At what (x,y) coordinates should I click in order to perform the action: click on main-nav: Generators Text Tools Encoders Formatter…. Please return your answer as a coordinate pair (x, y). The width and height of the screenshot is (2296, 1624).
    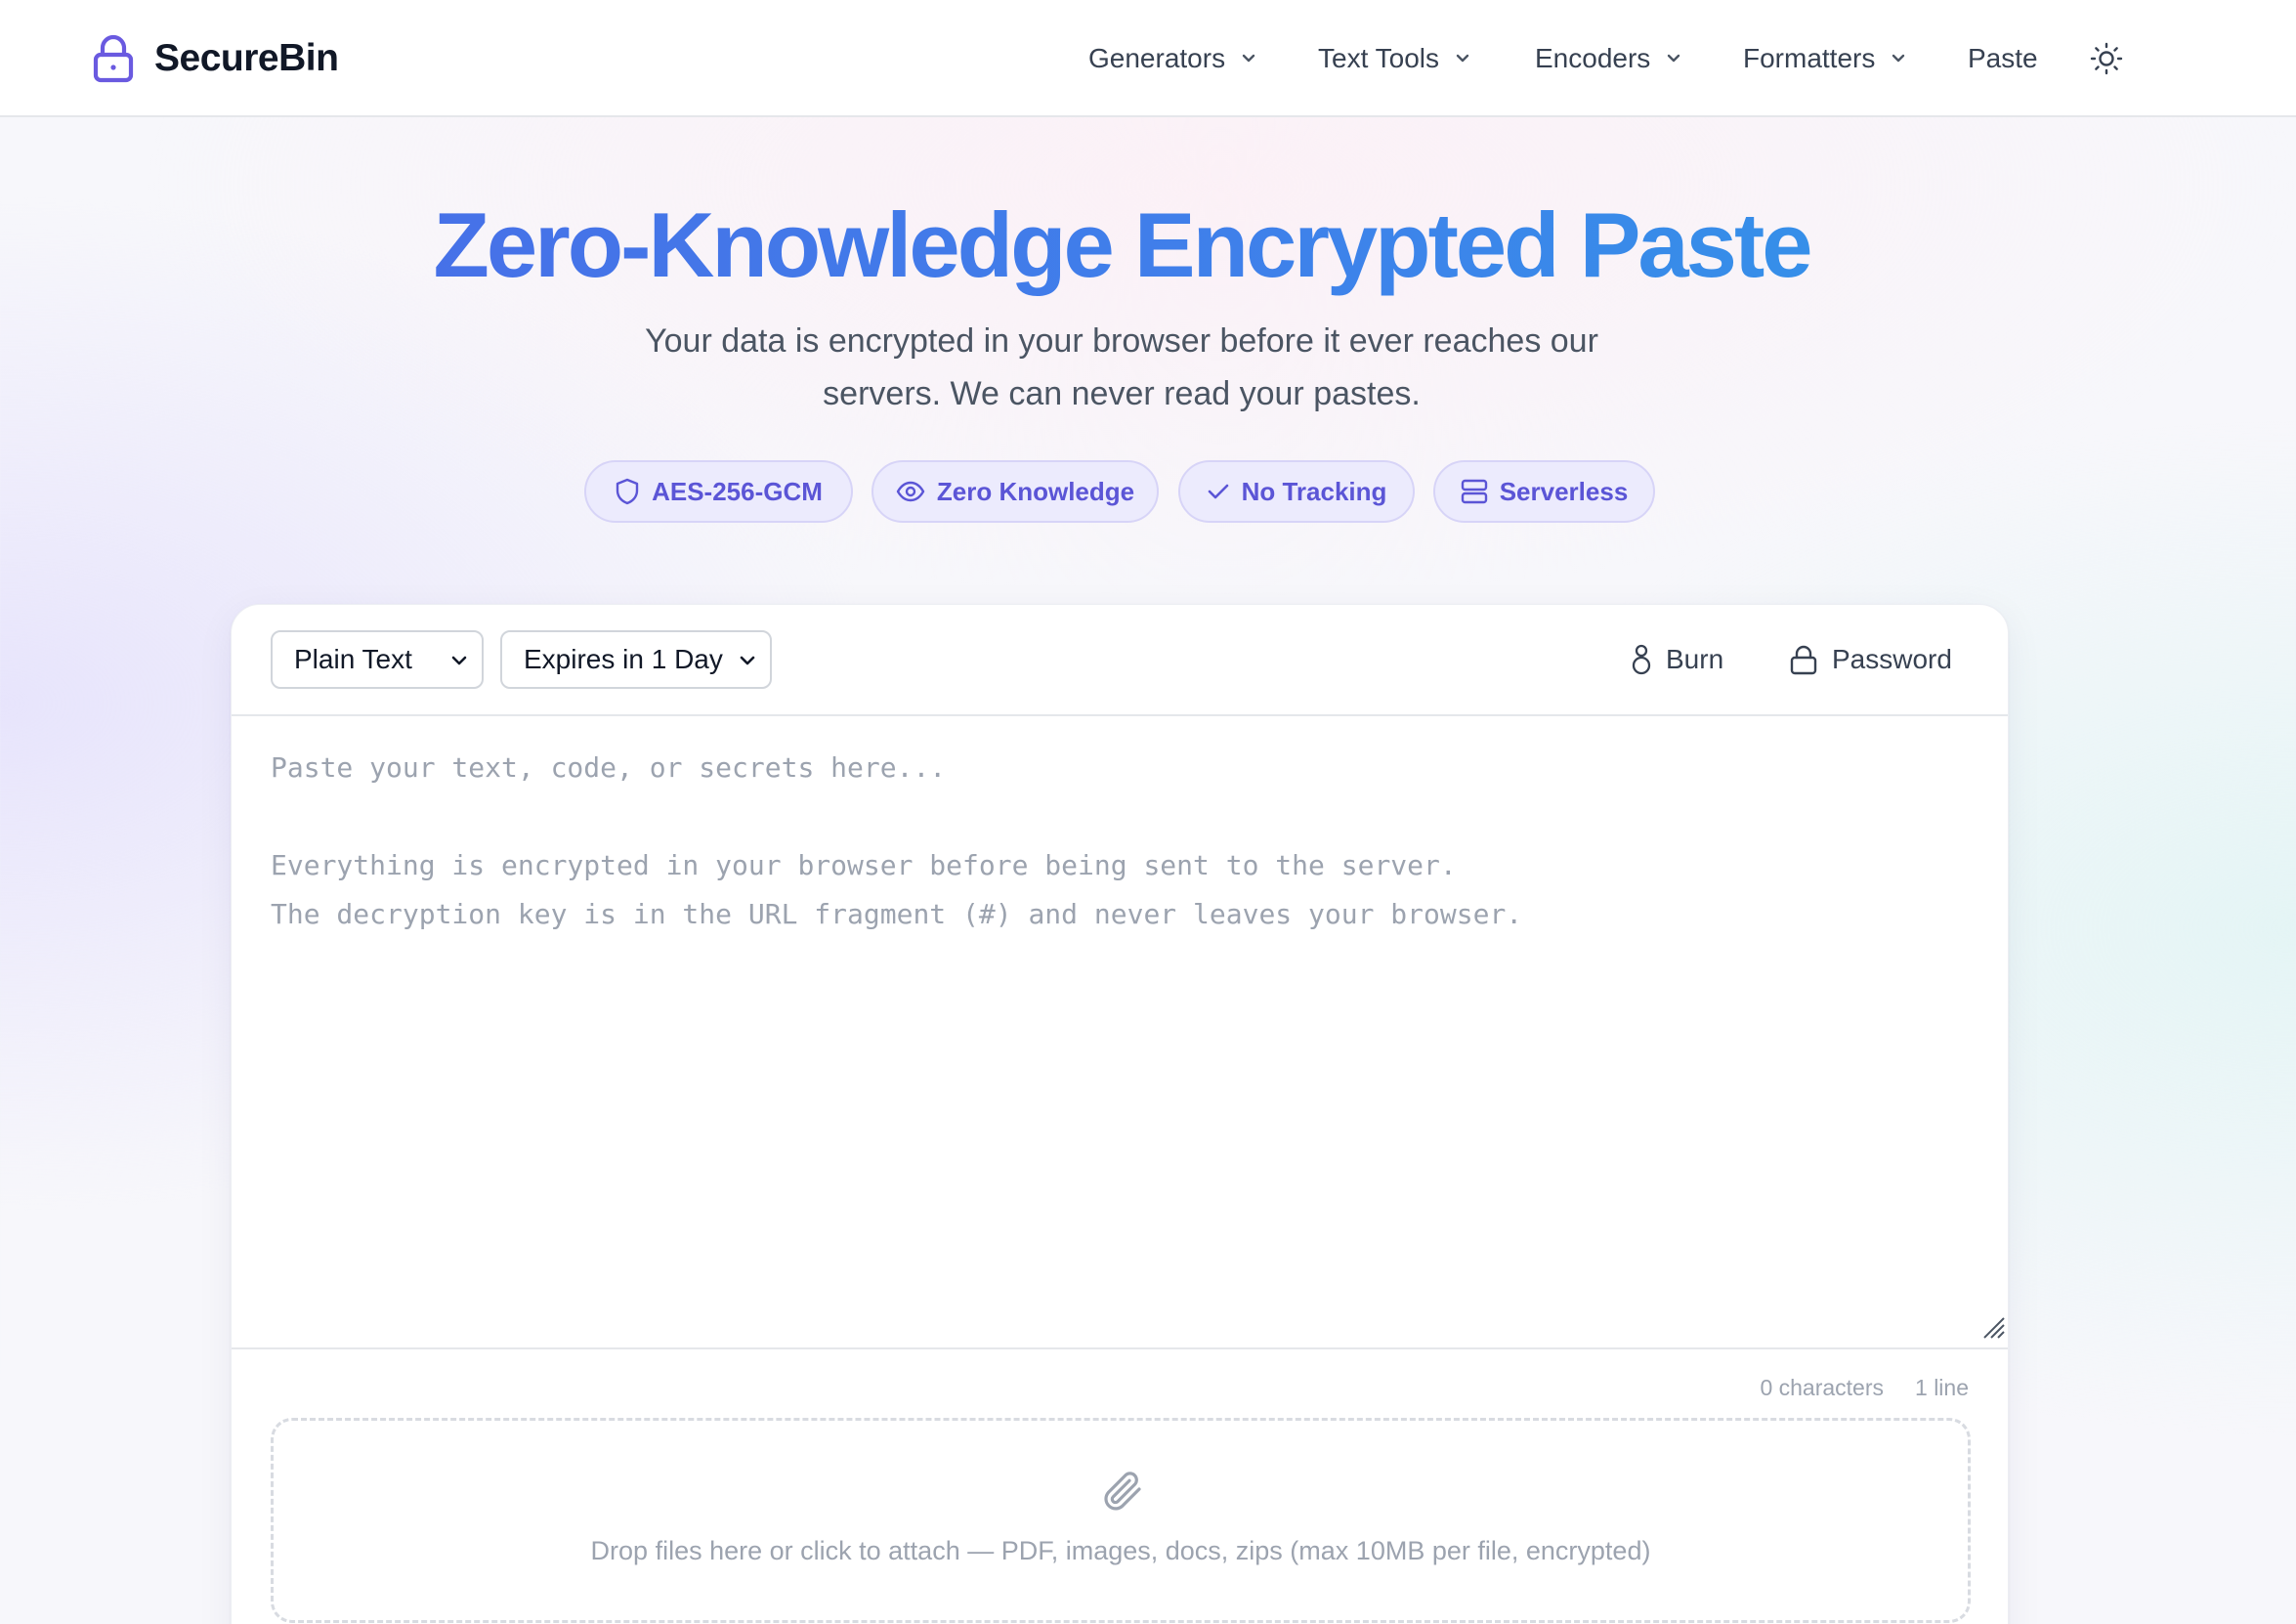
    Looking at the image, I should click on (1148, 59).